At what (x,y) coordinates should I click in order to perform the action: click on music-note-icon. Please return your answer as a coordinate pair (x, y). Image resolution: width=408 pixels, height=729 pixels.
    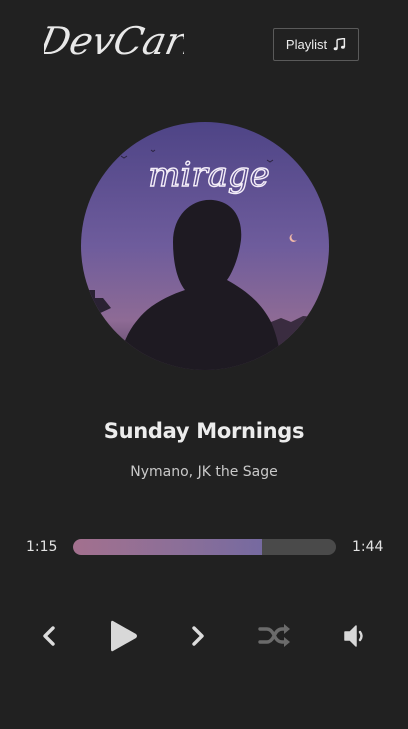
    Looking at the image, I should click on (339, 44).